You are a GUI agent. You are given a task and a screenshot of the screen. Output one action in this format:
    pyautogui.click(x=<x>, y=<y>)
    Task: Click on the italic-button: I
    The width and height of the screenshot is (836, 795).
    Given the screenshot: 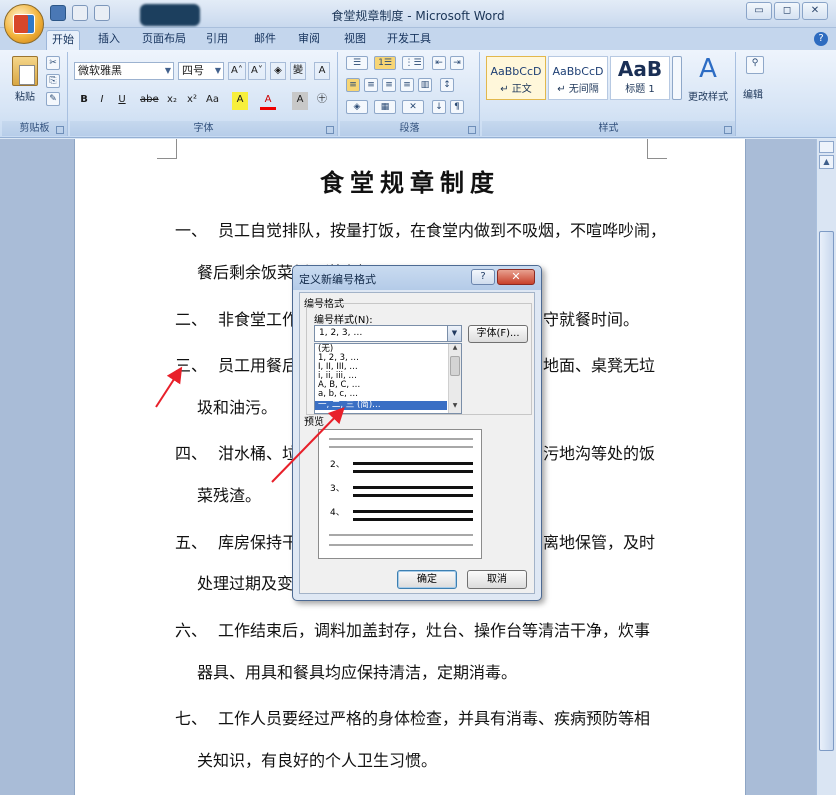 What is the action you would take?
    pyautogui.click(x=102, y=101)
    